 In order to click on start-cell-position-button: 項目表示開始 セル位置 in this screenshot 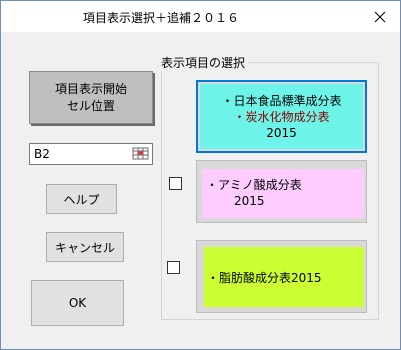, I will do `click(91, 97)`.